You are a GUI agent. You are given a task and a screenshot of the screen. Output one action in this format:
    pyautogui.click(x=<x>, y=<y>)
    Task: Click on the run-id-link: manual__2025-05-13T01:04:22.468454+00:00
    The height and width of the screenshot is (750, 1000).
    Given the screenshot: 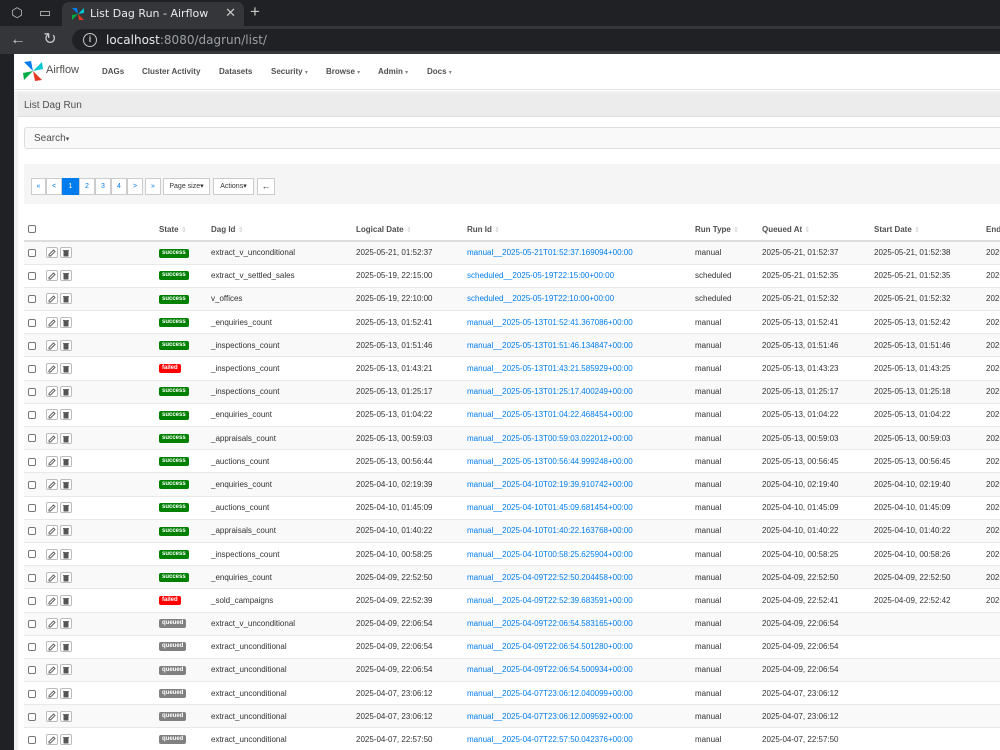 What is the action you would take?
    pyautogui.click(x=550, y=414)
    